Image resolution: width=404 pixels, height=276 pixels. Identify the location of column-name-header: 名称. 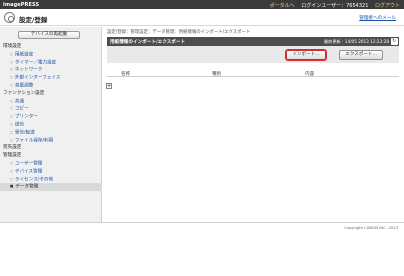
(126, 74).